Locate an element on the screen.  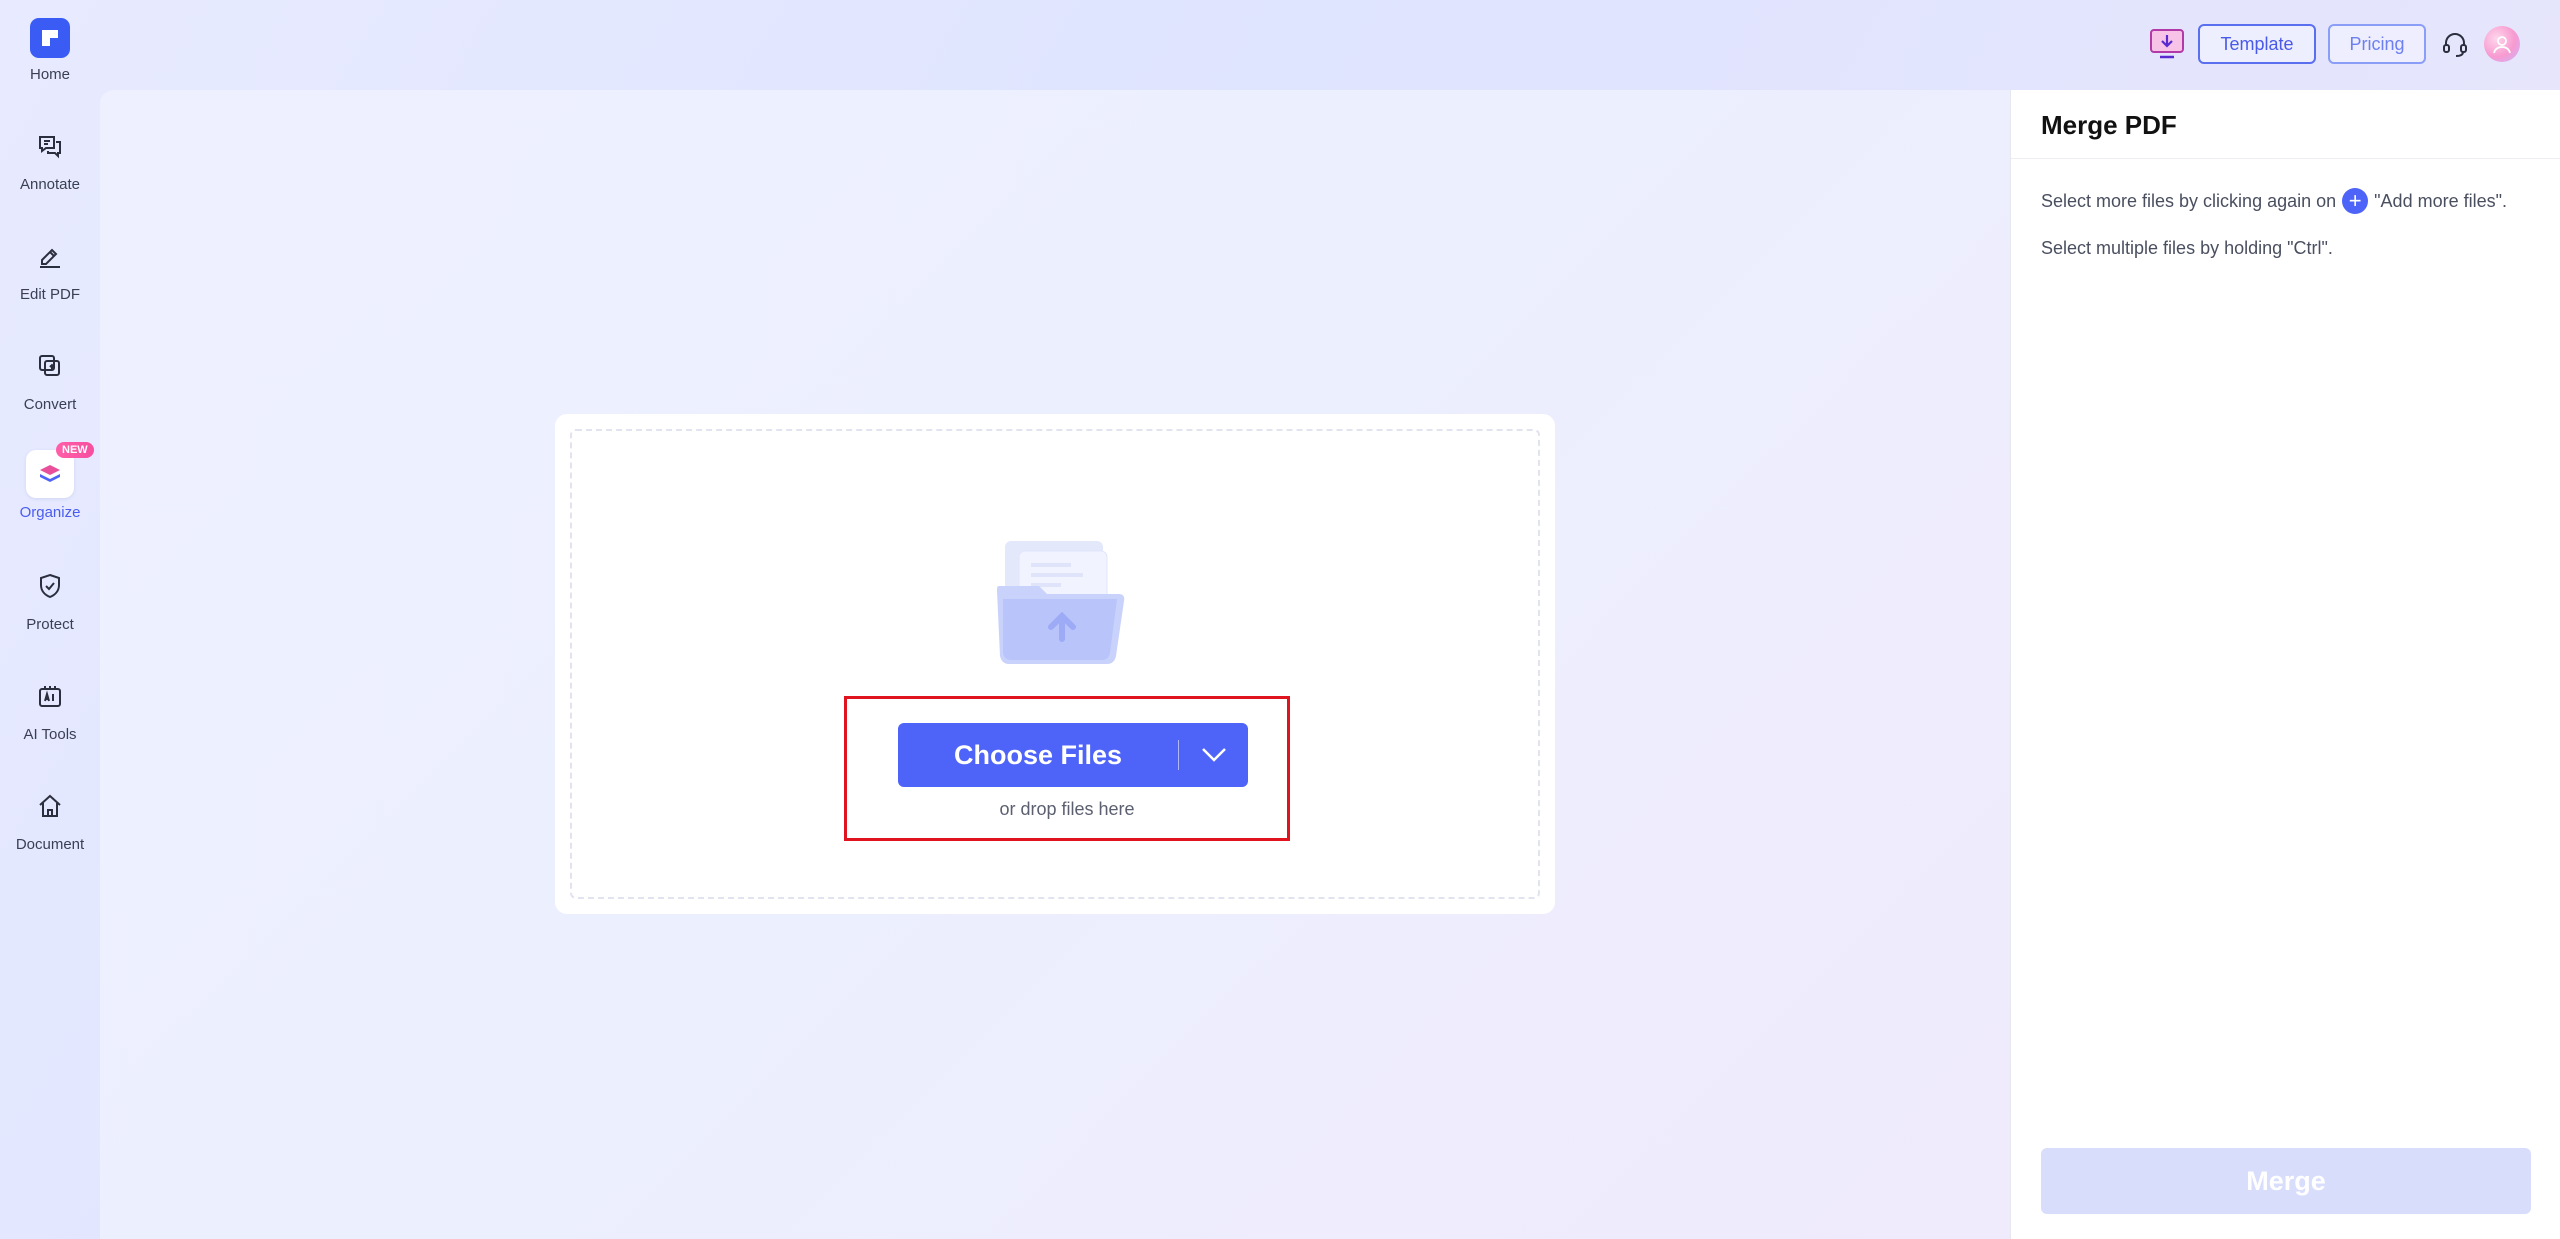
sidebar-label-document: Document is located at coordinates (50, 844).